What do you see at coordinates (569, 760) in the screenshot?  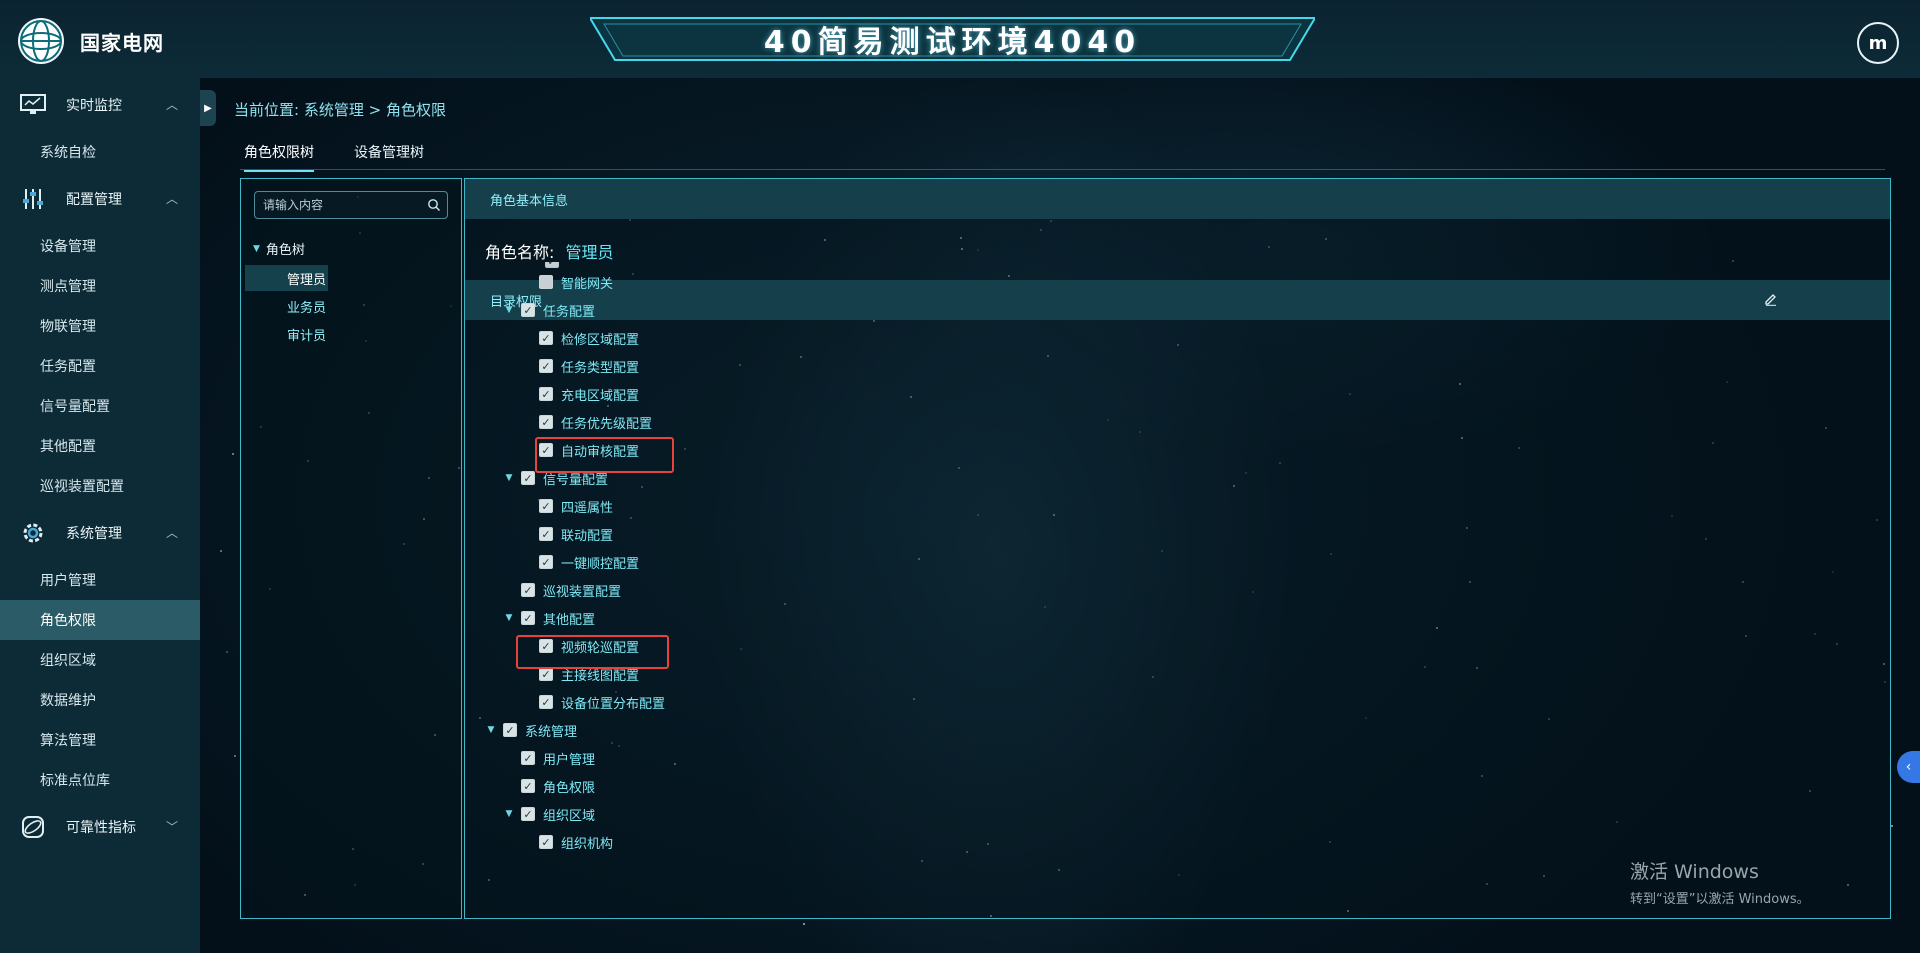 I see `permission-label: 用户管理` at bounding box center [569, 760].